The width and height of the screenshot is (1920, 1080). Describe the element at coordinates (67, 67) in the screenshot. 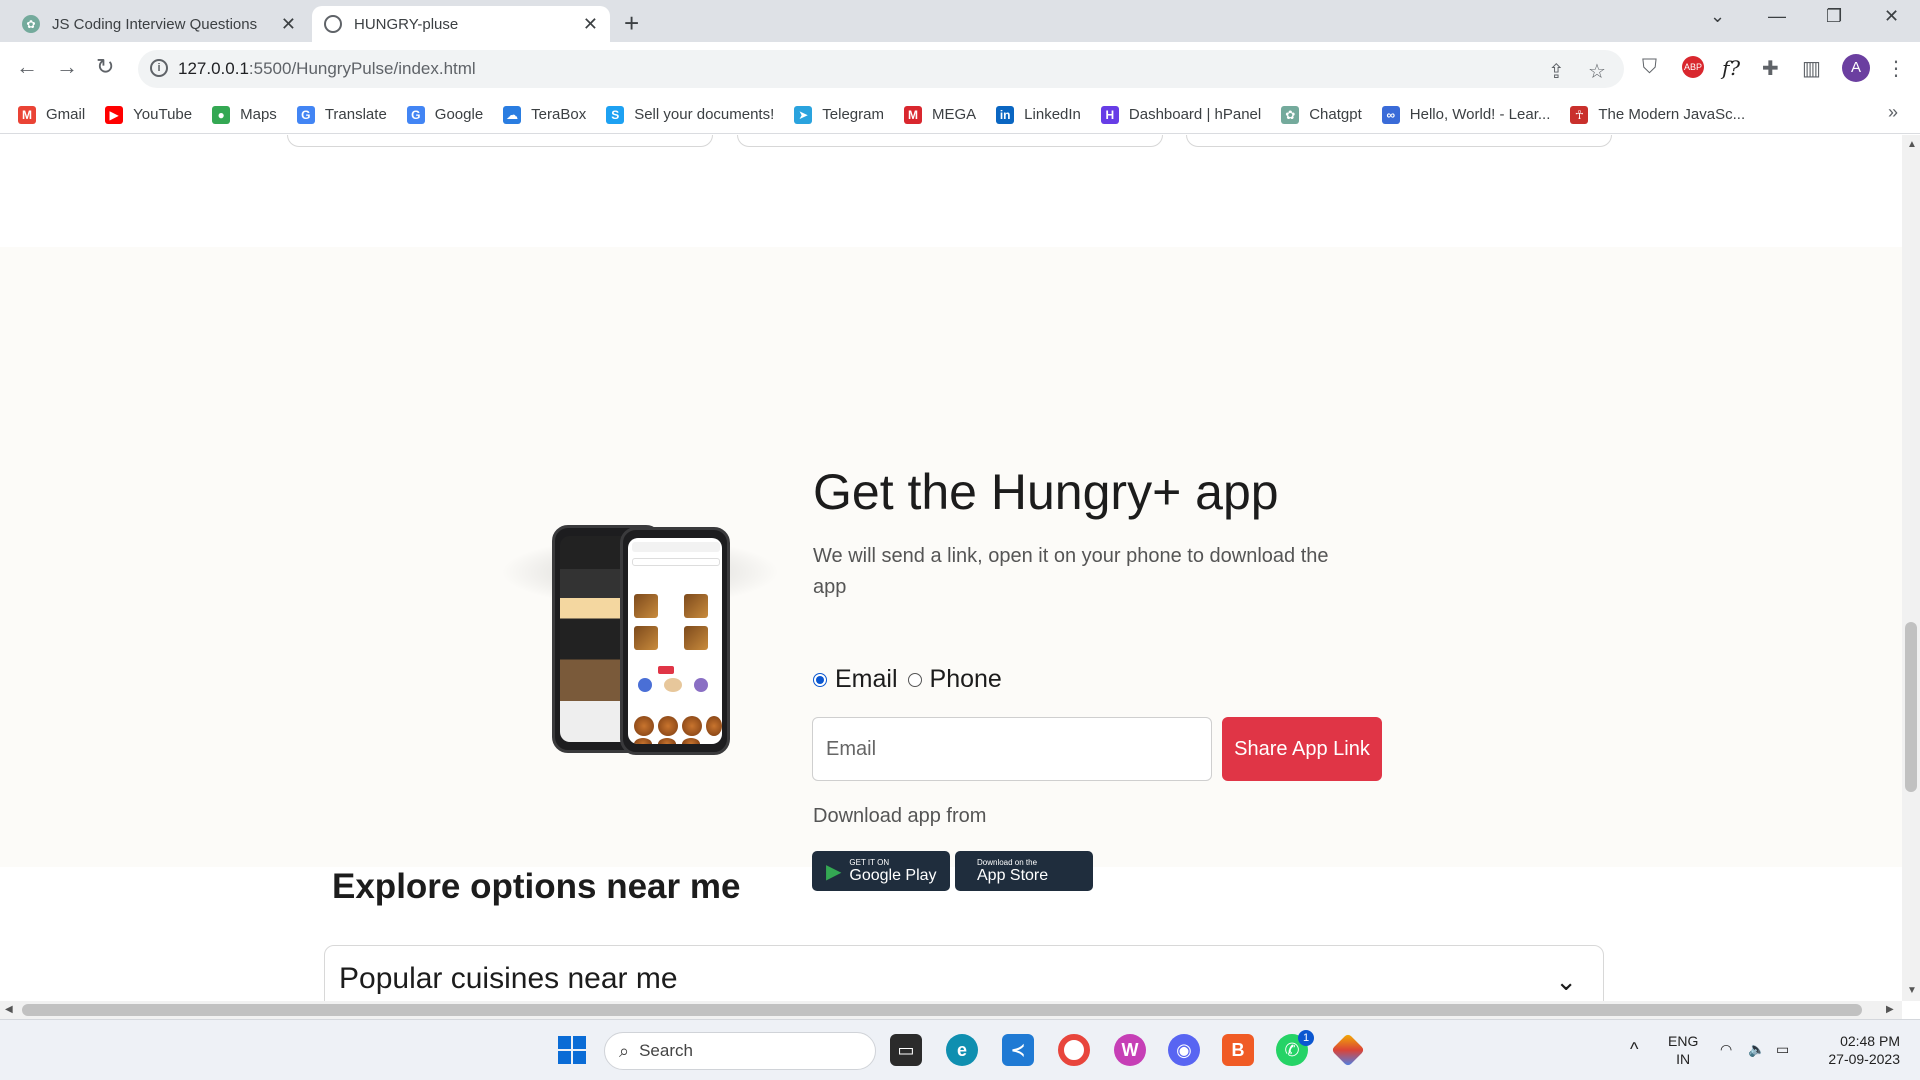

I see `forward-icon: →` at that location.